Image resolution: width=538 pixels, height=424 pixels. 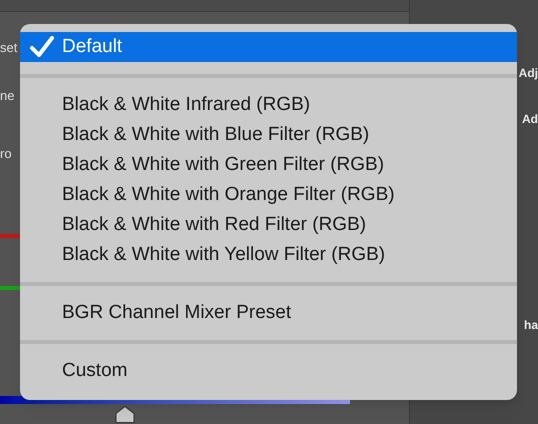 What do you see at coordinates (7, 96) in the screenshot?
I see `field-label: ne` at bounding box center [7, 96].